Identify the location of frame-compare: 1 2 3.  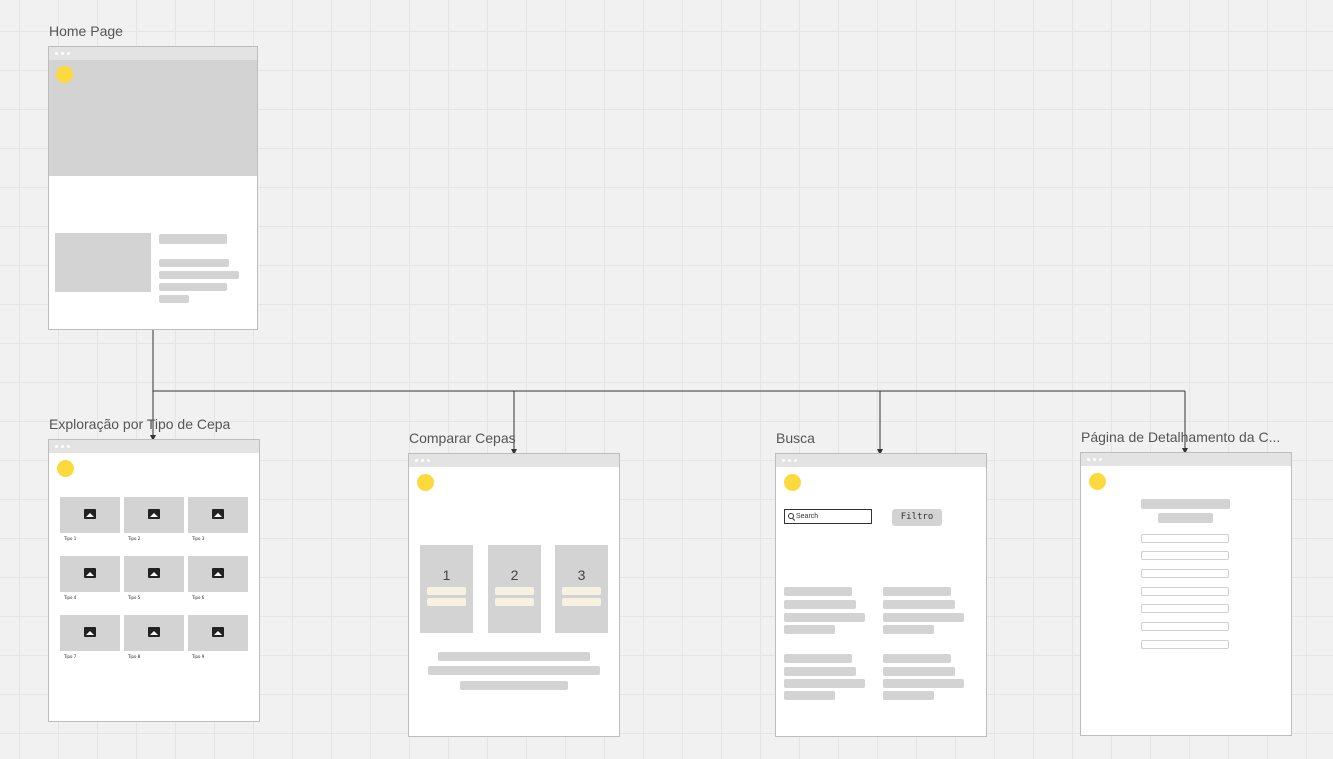
(514, 595).